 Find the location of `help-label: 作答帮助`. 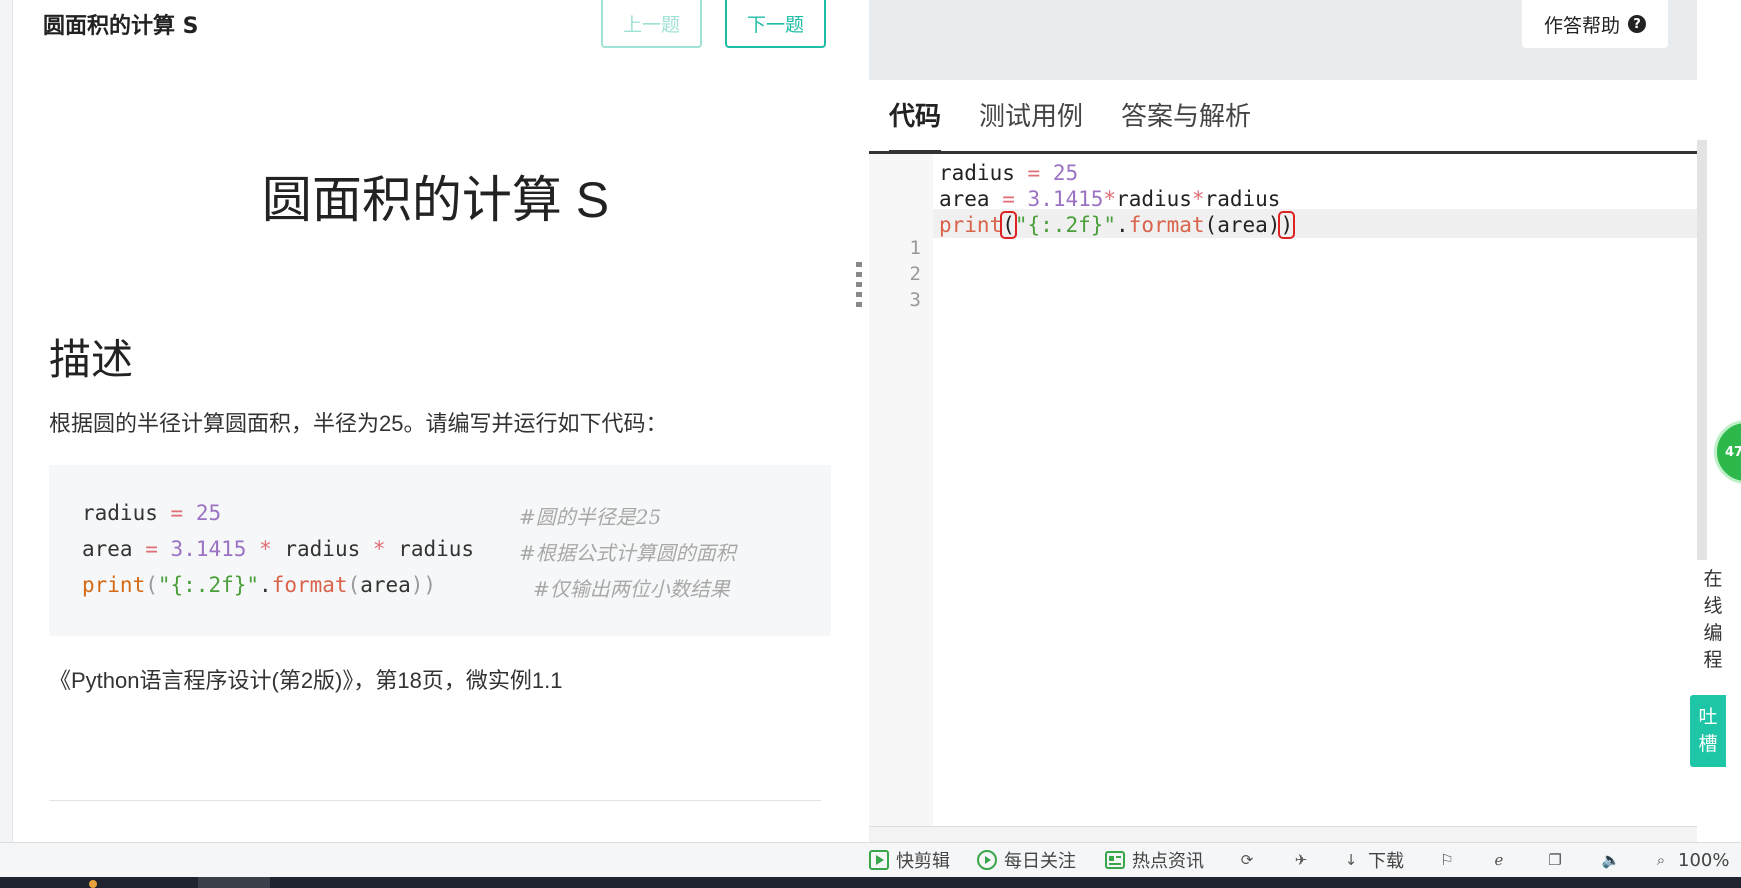

help-label: 作答帮助 is located at coordinates (1581, 25).